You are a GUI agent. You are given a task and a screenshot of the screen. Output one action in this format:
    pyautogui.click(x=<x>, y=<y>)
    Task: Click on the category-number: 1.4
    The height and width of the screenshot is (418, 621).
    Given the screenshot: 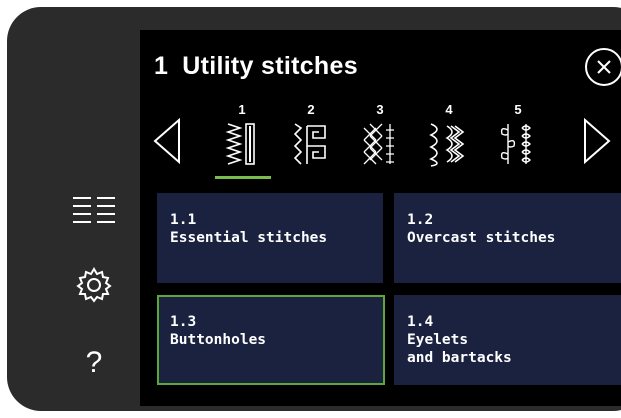 What is the action you would take?
    pyautogui.click(x=420, y=322)
    